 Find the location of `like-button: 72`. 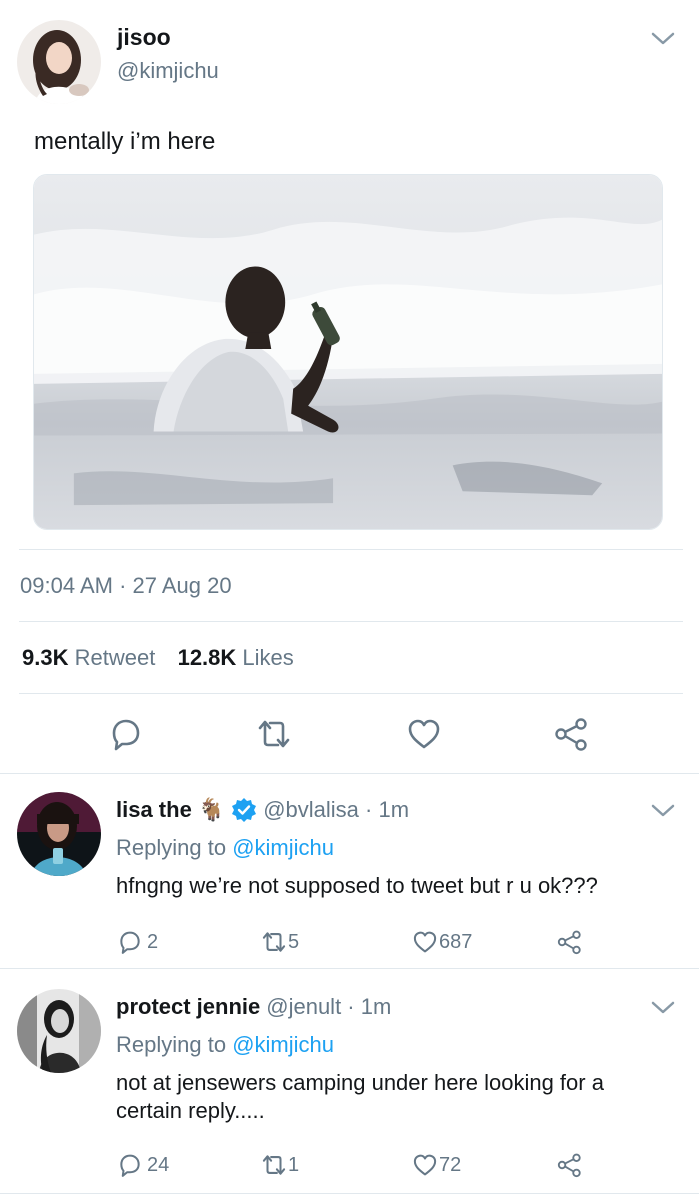

like-button: 72 is located at coordinates (436, 1165).